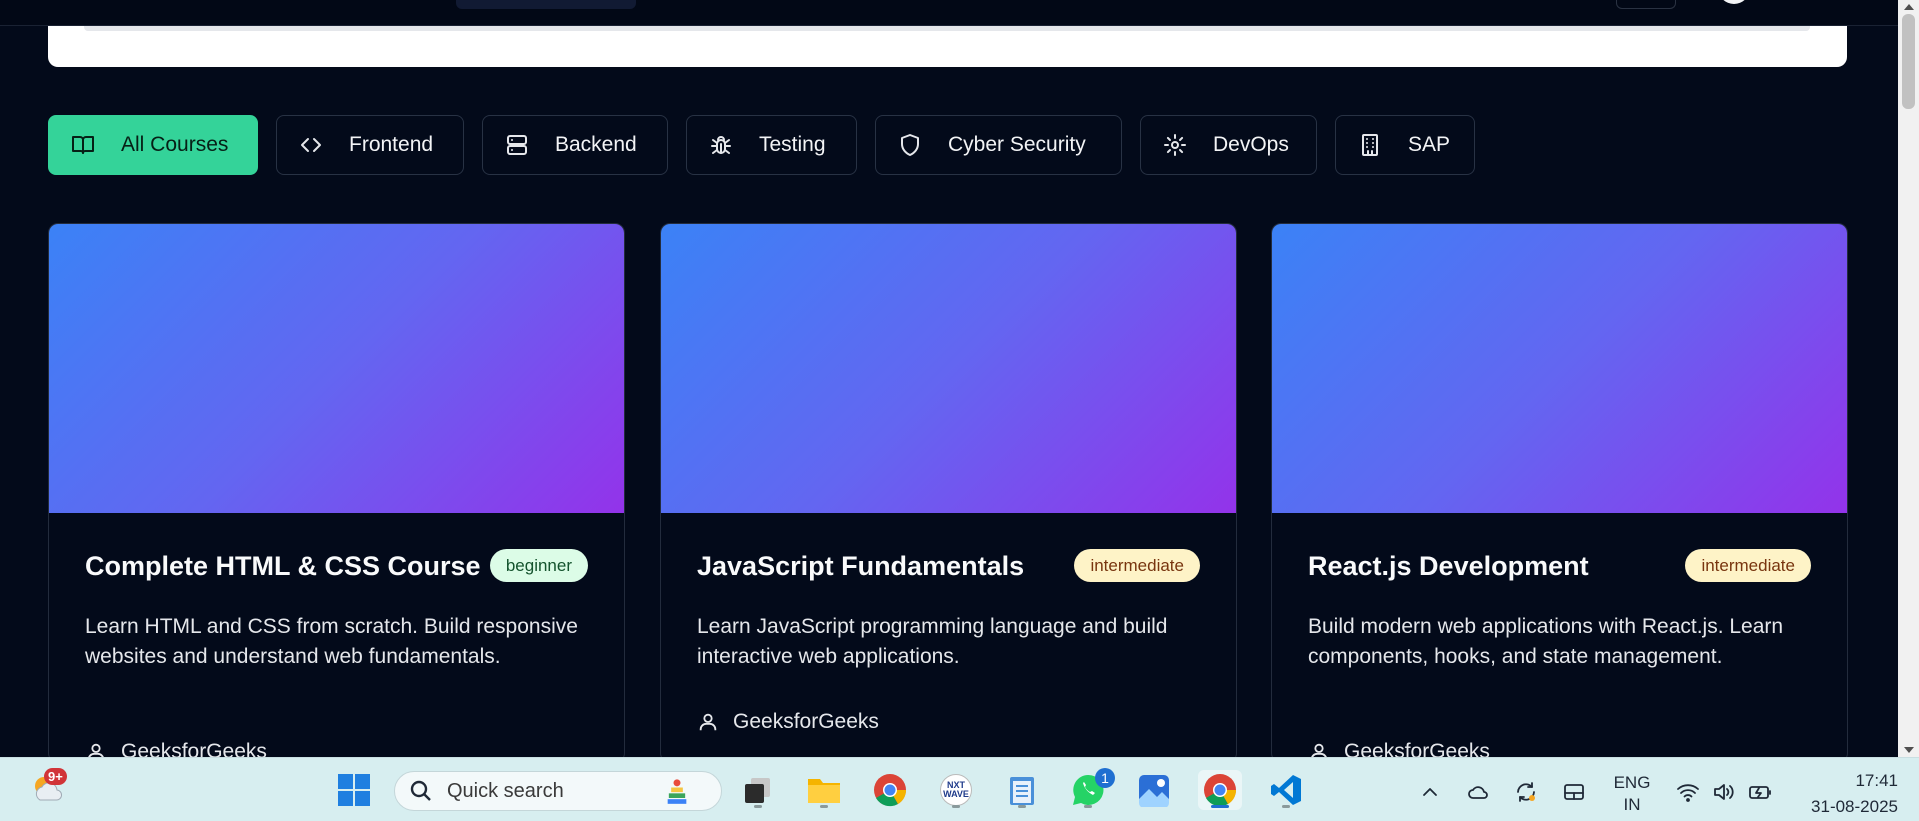 This screenshot has height=821, width=1919. I want to click on battery-tray, so click(1760, 792).